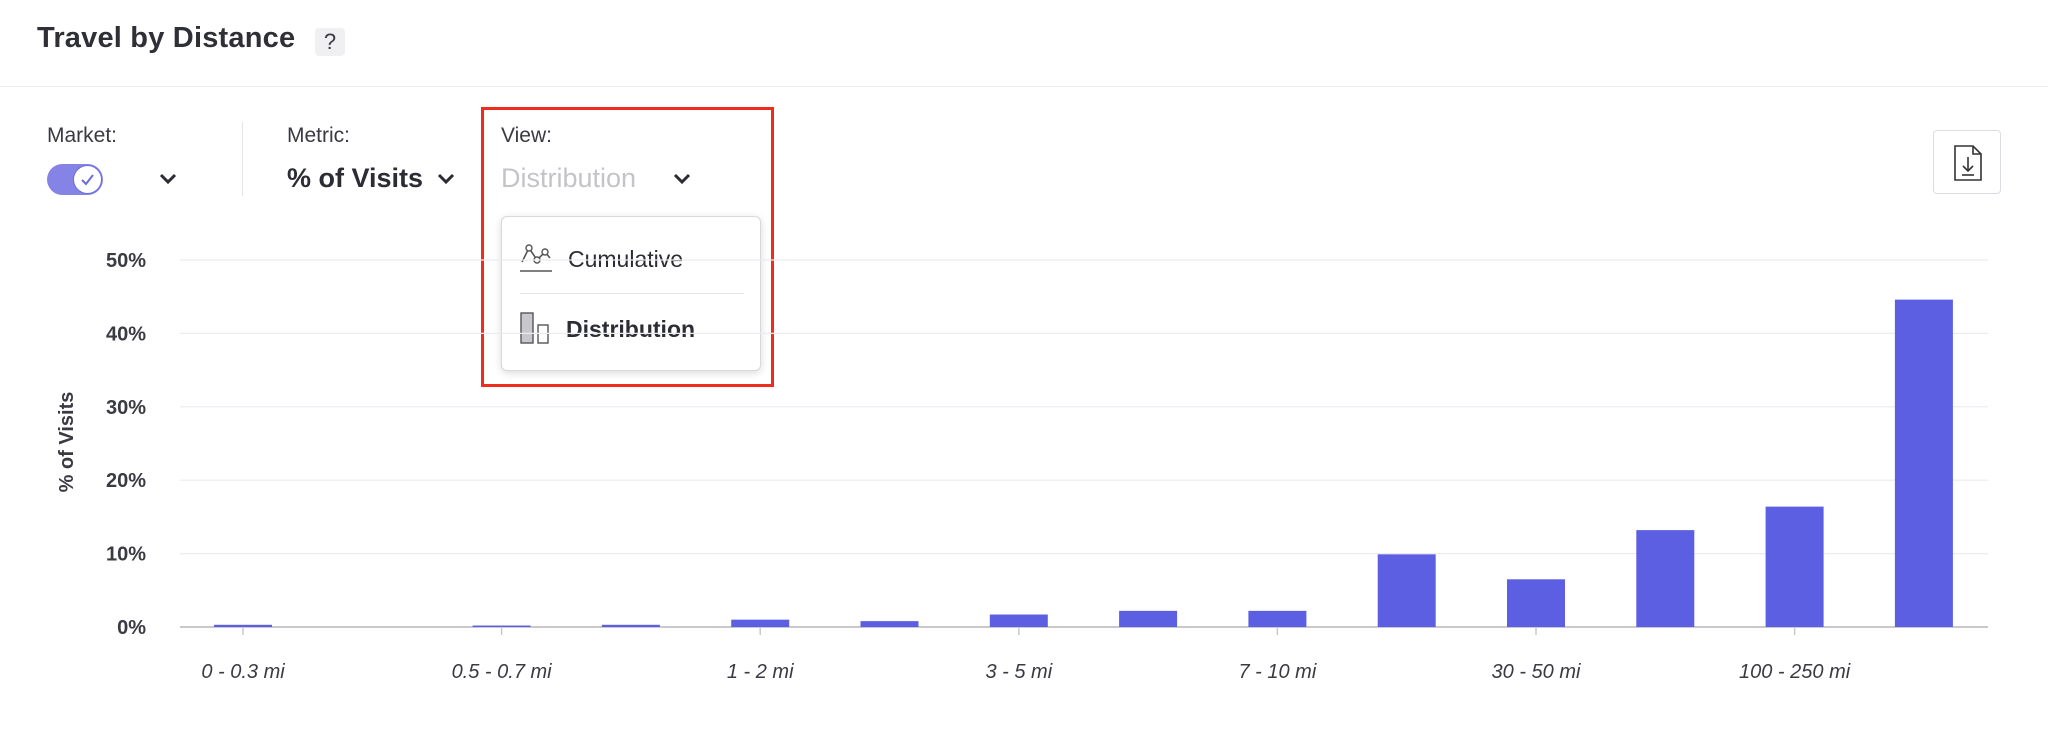 This screenshot has height=748, width=2048. I want to click on y-tick-label: 40%, so click(126, 334).